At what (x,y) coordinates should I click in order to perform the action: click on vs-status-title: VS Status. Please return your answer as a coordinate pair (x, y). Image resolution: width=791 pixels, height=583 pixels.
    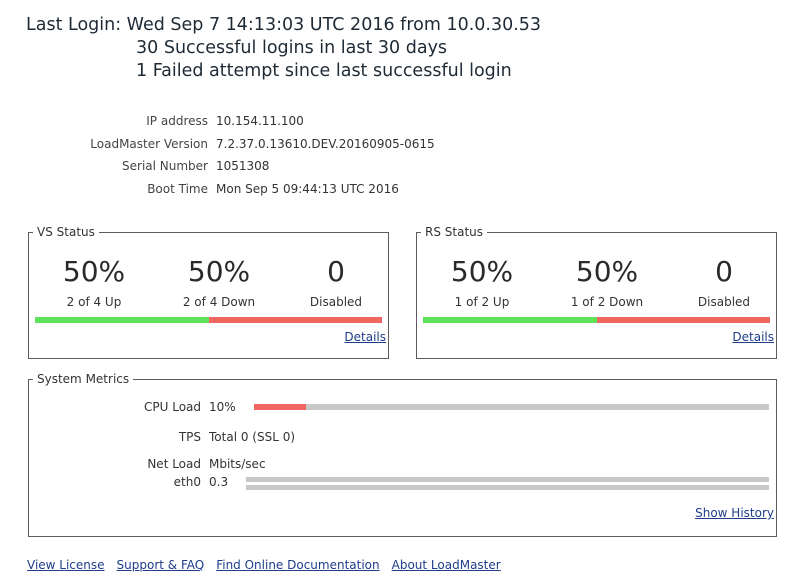
    Looking at the image, I should click on (66, 232).